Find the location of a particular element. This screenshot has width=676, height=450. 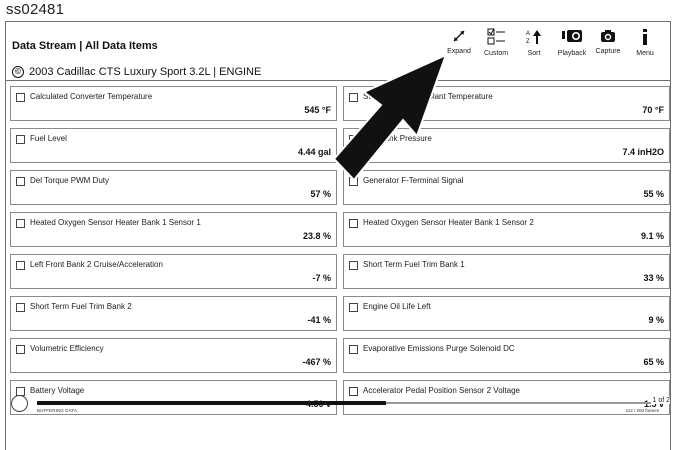

data-item: Engine Oil Life Left 9 % is located at coordinates (506, 313).